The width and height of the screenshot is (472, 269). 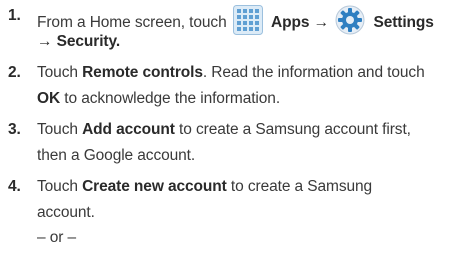 What do you see at coordinates (154, 186) in the screenshot?
I see `create-new-account-label: Create new account` at bounding box center [154, 186].